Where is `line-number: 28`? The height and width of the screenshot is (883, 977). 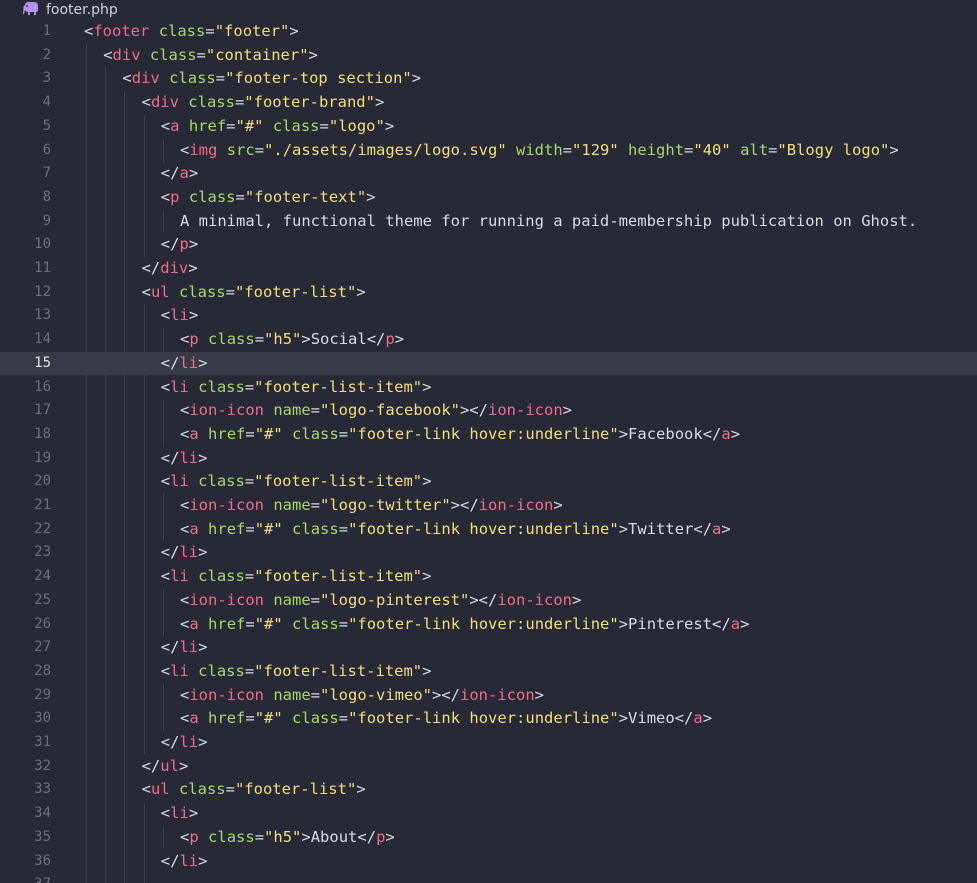
line-number: 28 is located at coordinates (42, 670).